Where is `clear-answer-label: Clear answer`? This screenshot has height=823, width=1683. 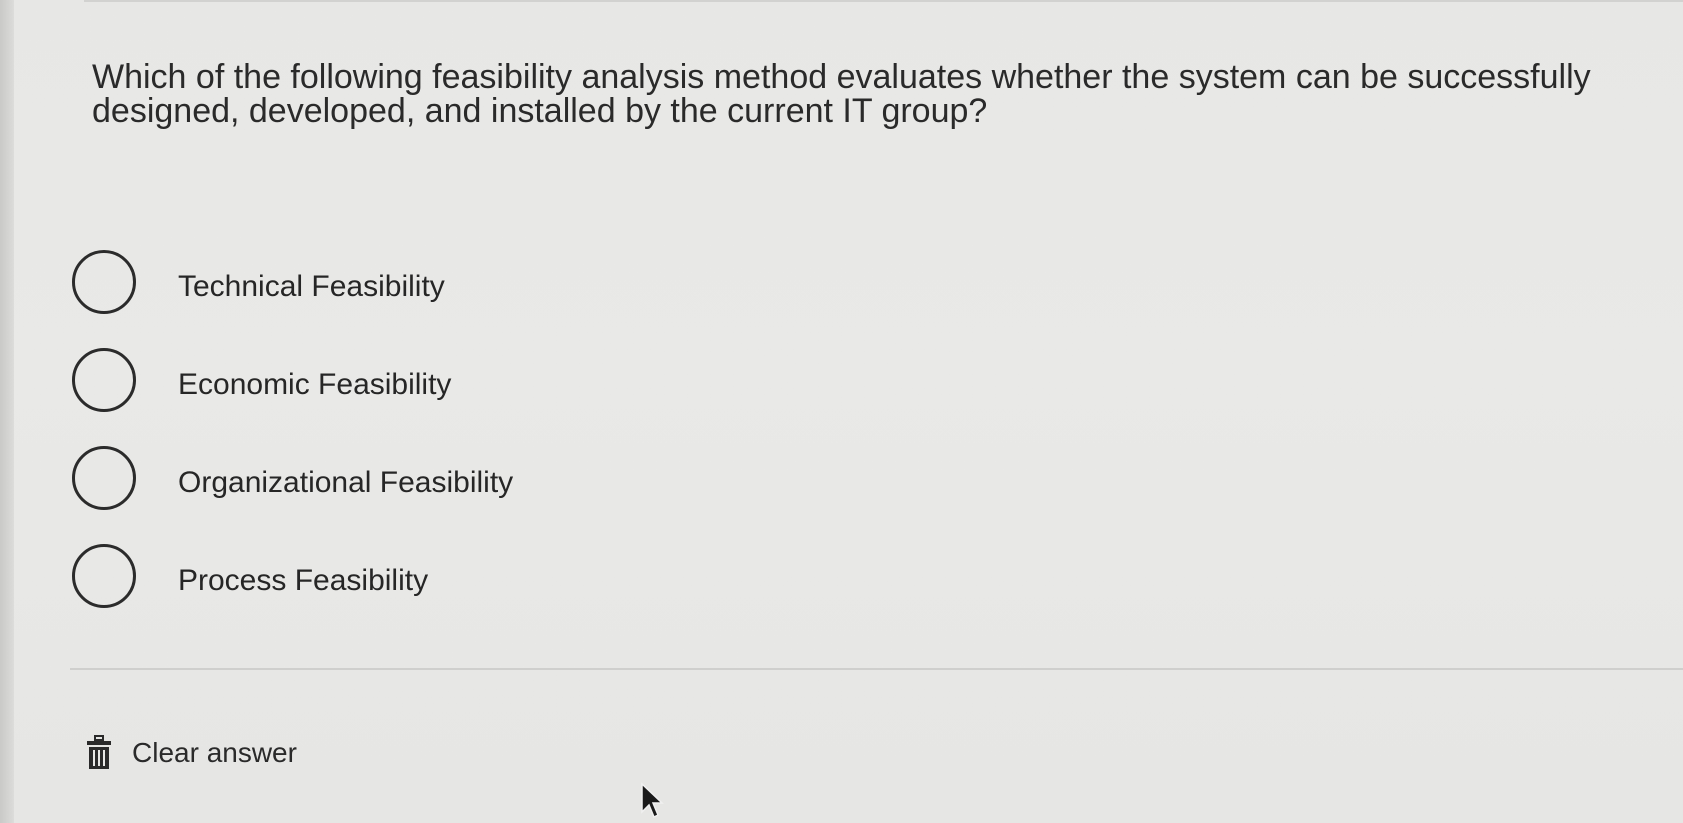 clear-answer-label: Clear answer is located at coordinates (214, 752).